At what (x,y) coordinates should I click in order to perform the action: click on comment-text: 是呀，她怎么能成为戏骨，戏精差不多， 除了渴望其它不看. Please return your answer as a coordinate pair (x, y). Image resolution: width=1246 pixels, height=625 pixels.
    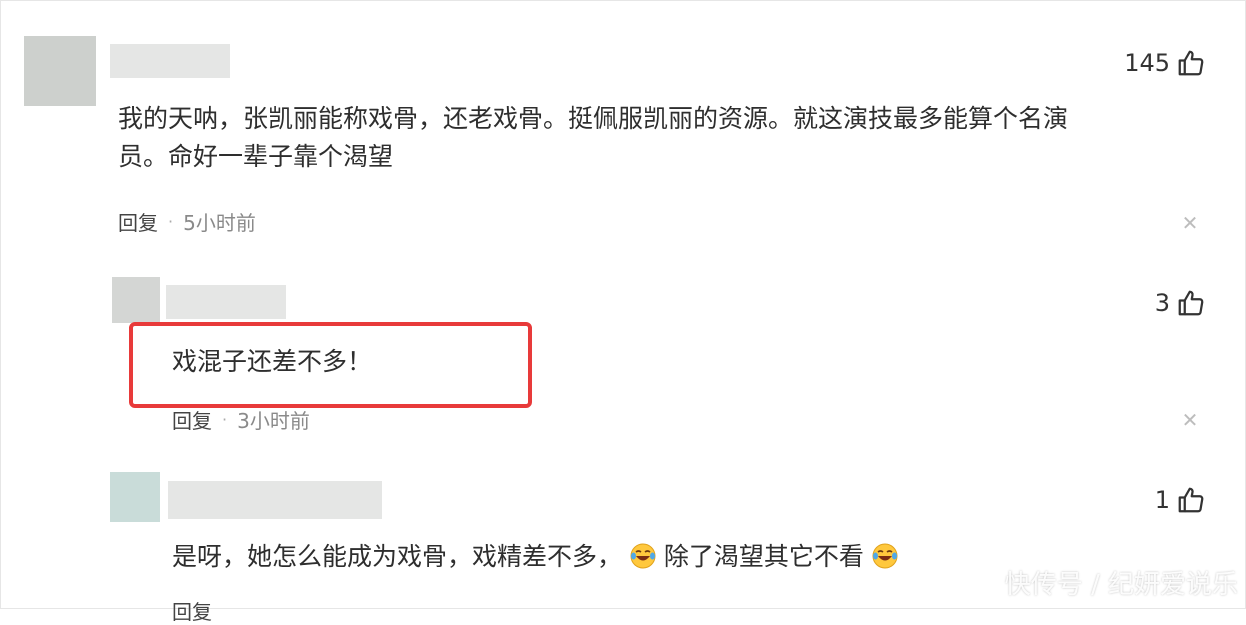
    Looking at the image, I should click on (535, 557).